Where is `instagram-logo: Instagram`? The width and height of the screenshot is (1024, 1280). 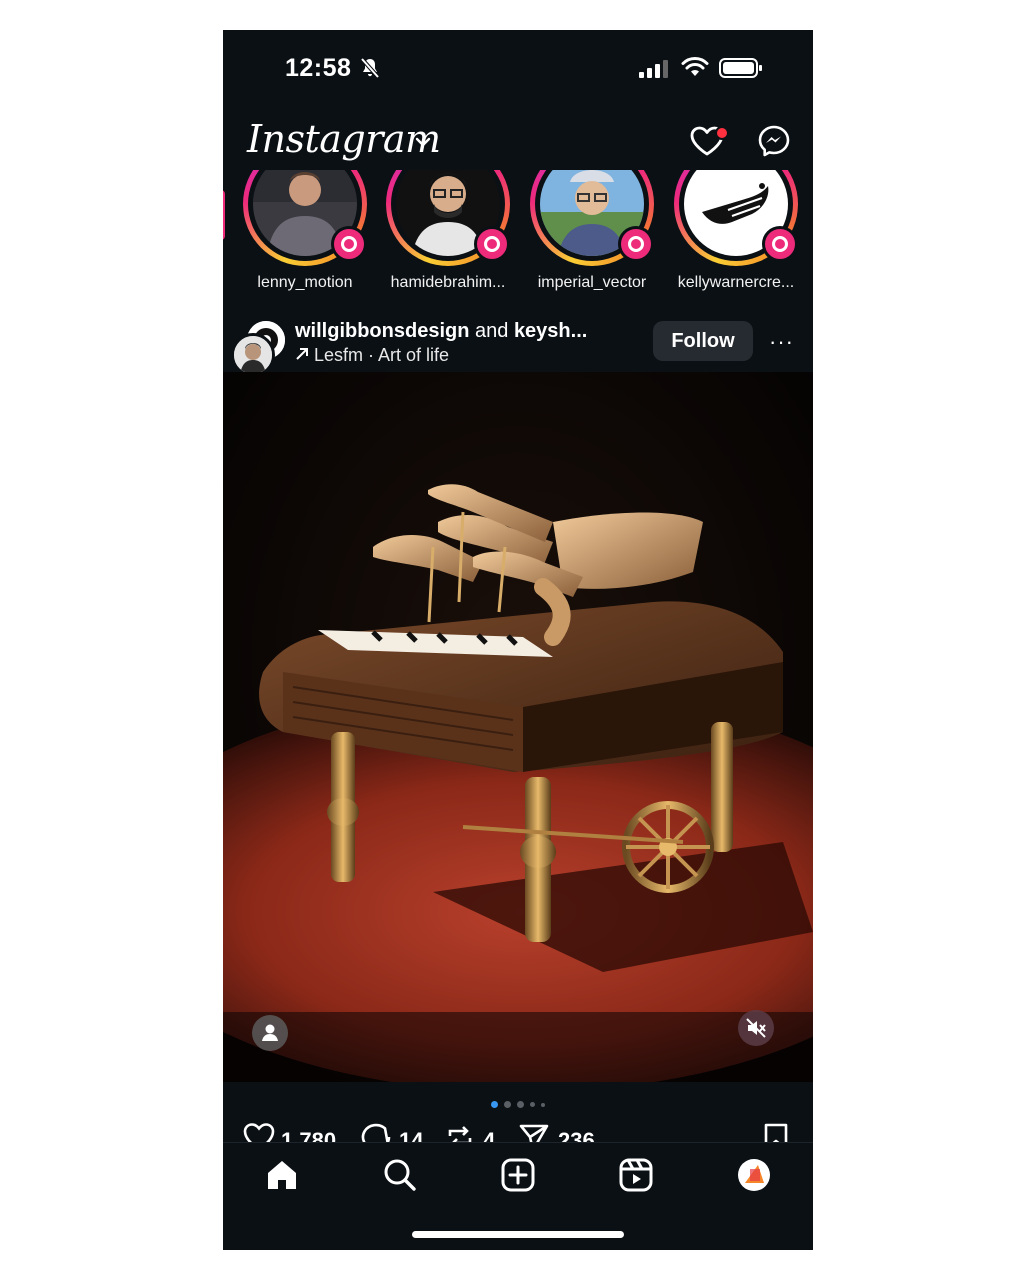 instagram-logo: Instagram is located at coordinates (344, 139).